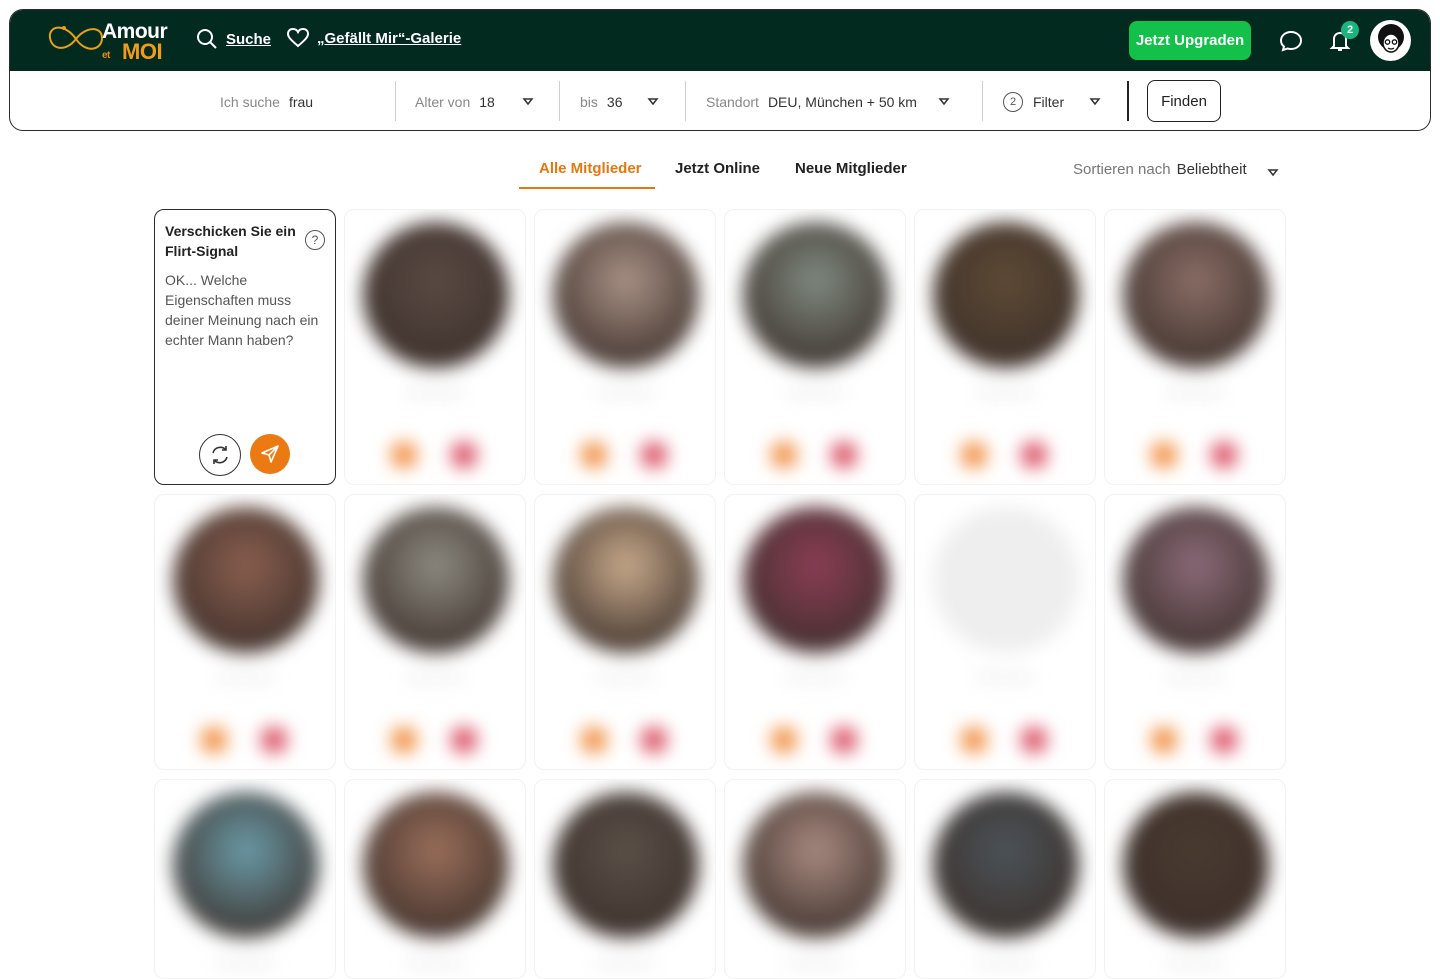 This screenshot has height=979, width=1440. Describe the element at coordinates (601, 100) in the screenshot. I see `age-to-select: bis 36` at that location.